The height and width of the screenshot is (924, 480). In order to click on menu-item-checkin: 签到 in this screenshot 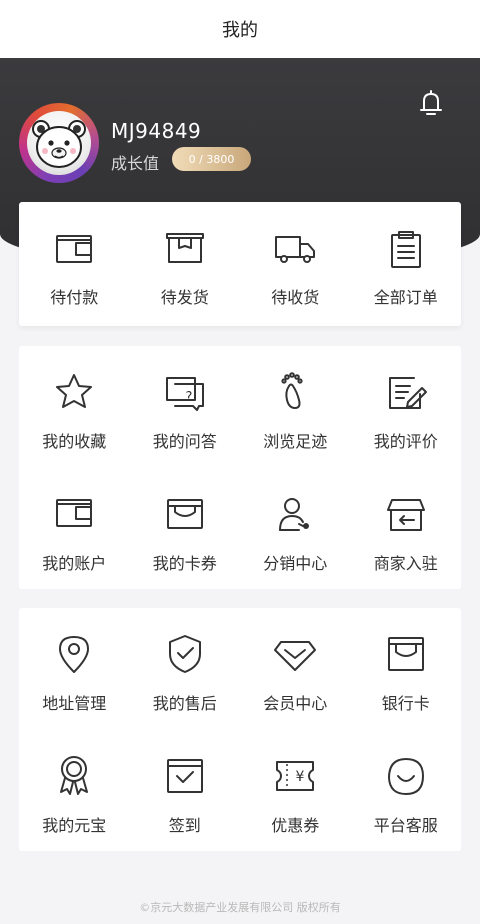, I will do `click(185, 791)`.